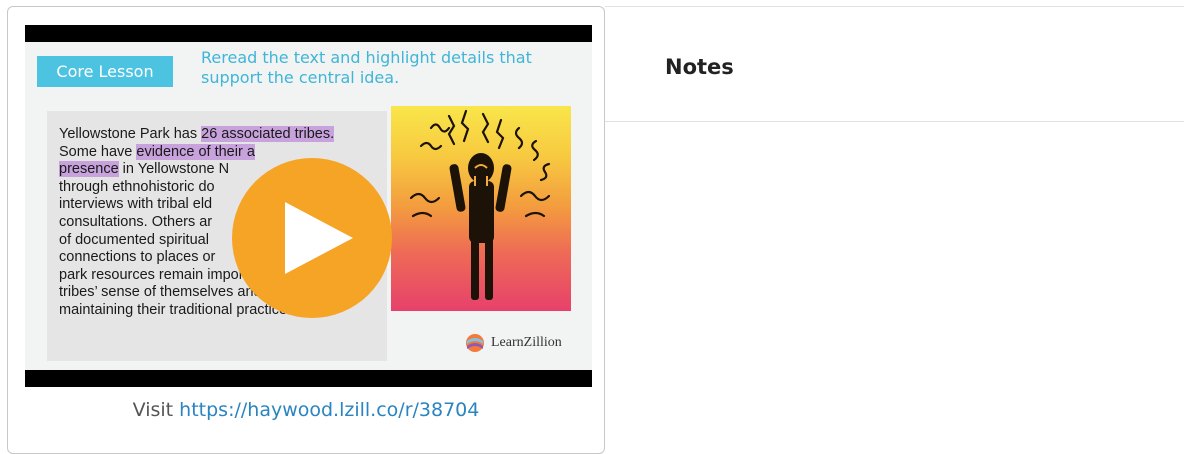 This screenshot has height=454, width=1184. Describe the element at coordinates (699, 67) in the screenshot. I see `notes-title: Notes` at that location.